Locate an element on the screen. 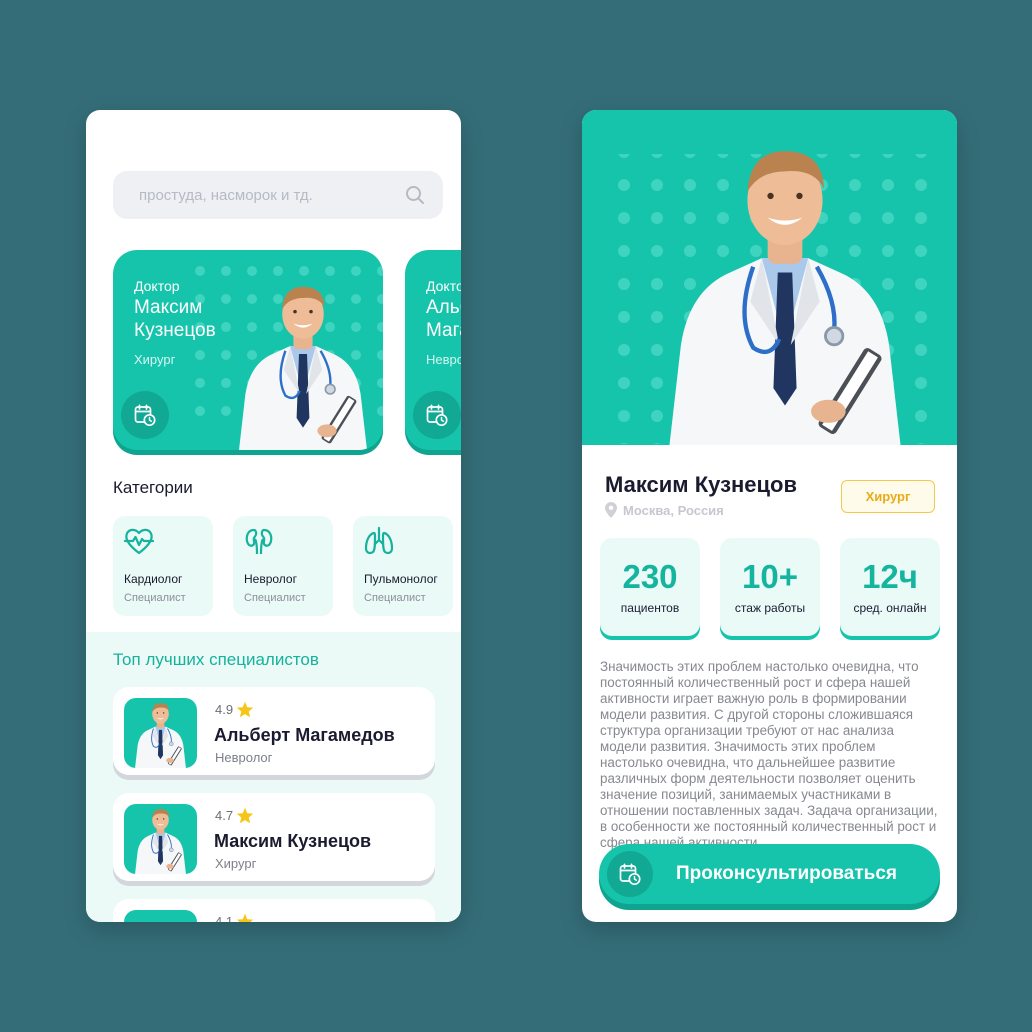 This screenshot has height=1032, width=1032. category-name: Невролог is located at coordinates (270, 579).